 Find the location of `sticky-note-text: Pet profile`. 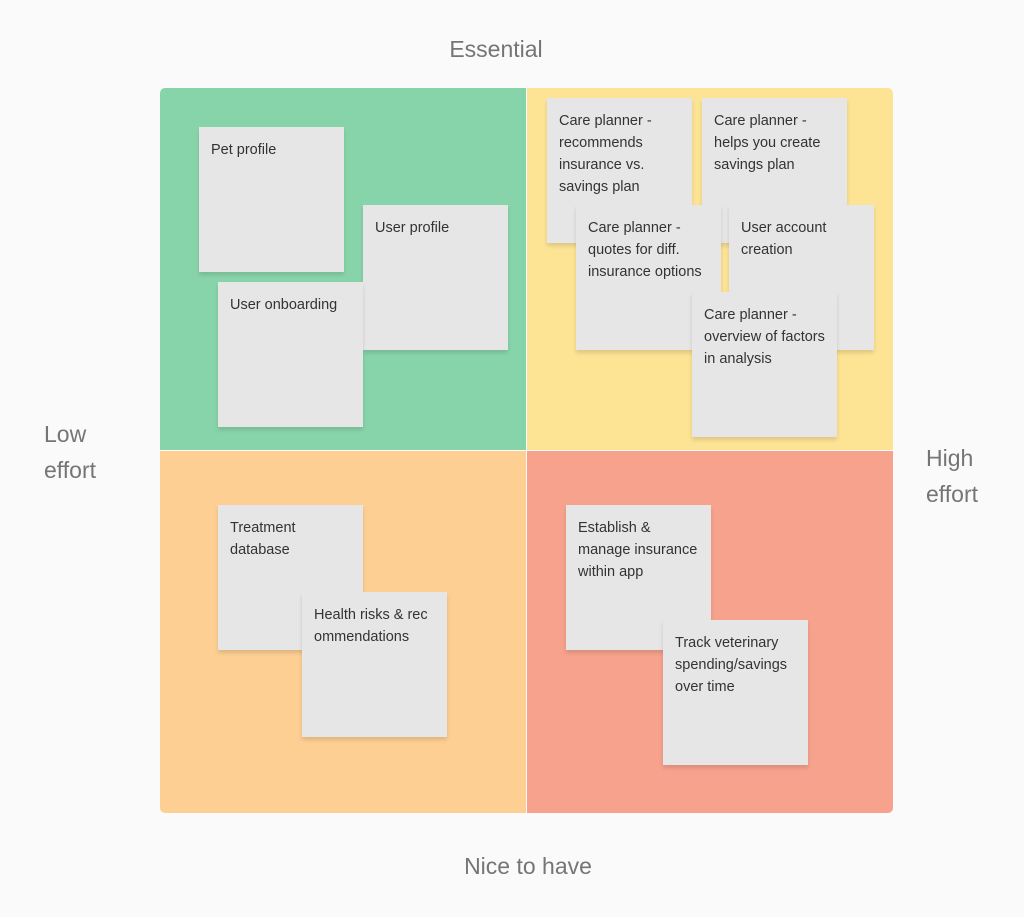

sticky-note-text: Pet profile is located at coordinates (244, 150).